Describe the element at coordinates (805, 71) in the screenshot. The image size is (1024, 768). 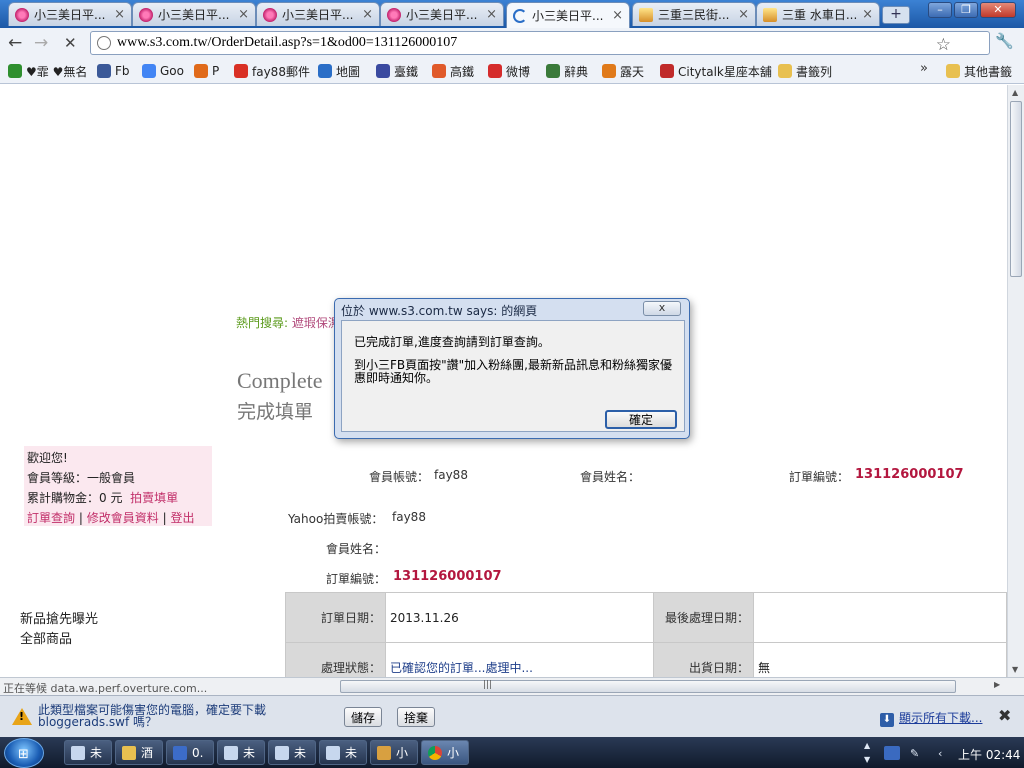
I see `bookmark-folder: 書籤列` at that location.